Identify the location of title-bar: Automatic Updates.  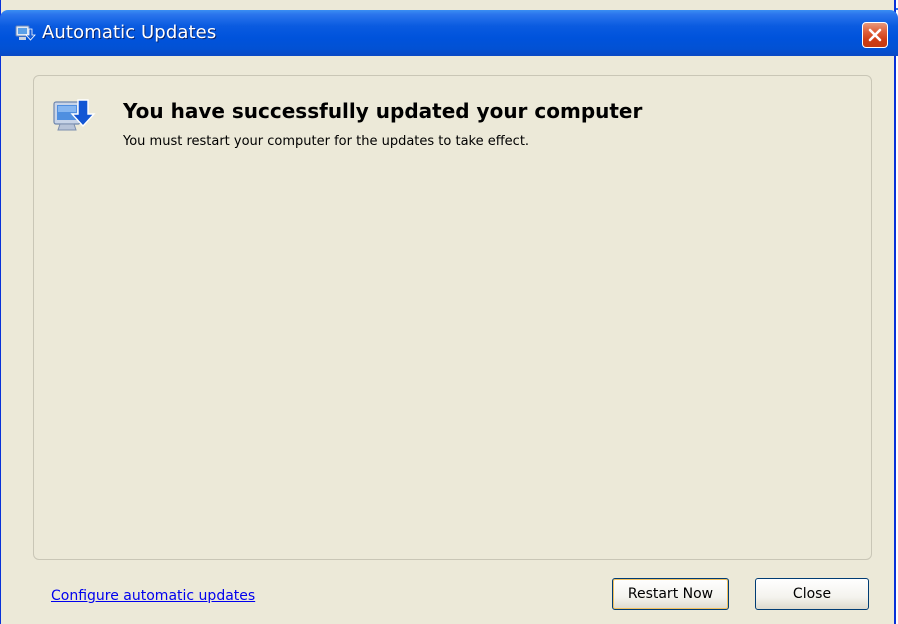
(449, 33).